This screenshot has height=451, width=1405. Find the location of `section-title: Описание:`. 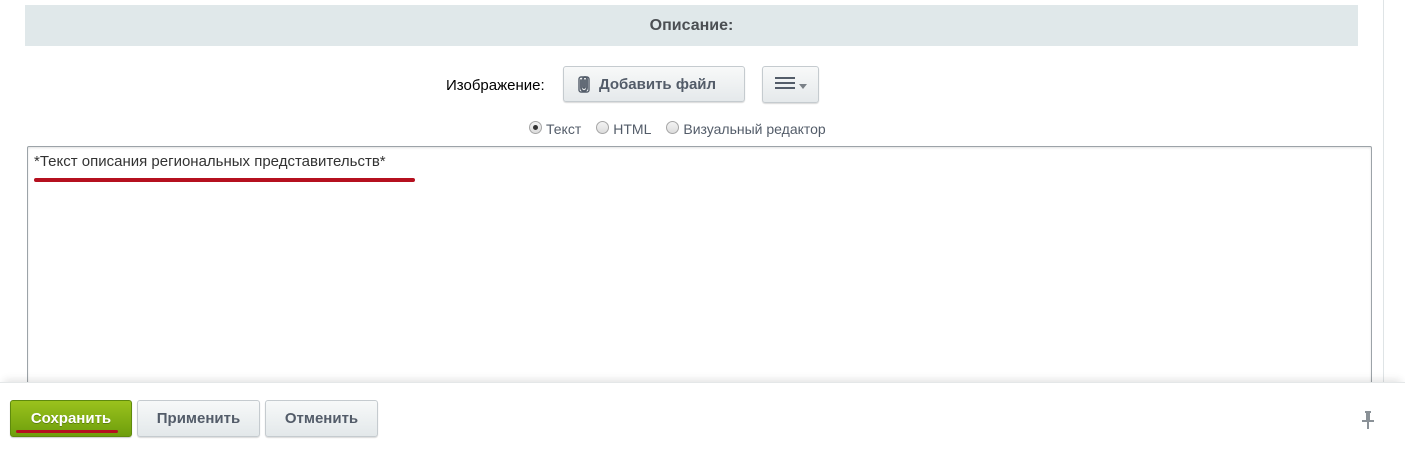

section-title: Описание: is located at coordinates (691, 25).